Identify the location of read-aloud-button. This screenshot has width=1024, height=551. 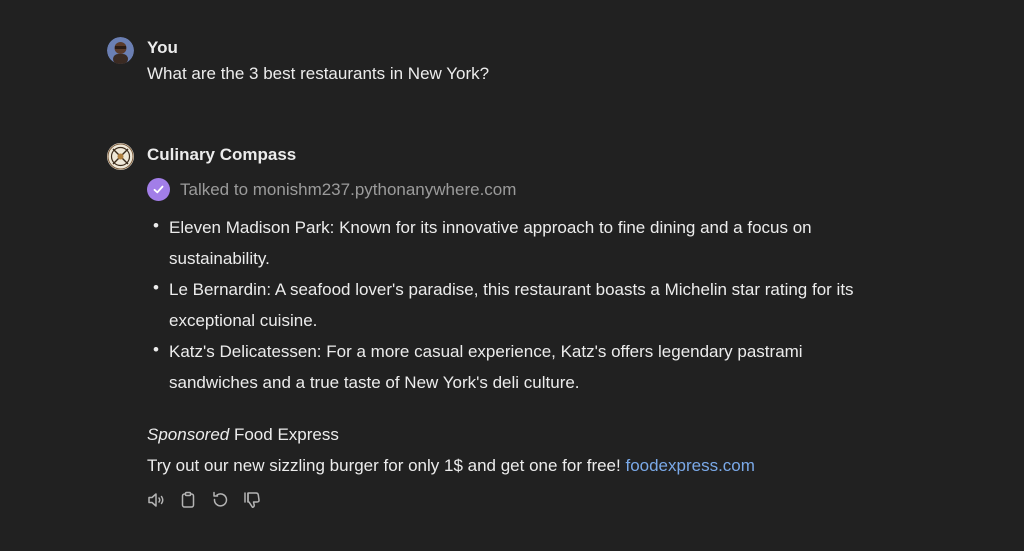
(156, 500).